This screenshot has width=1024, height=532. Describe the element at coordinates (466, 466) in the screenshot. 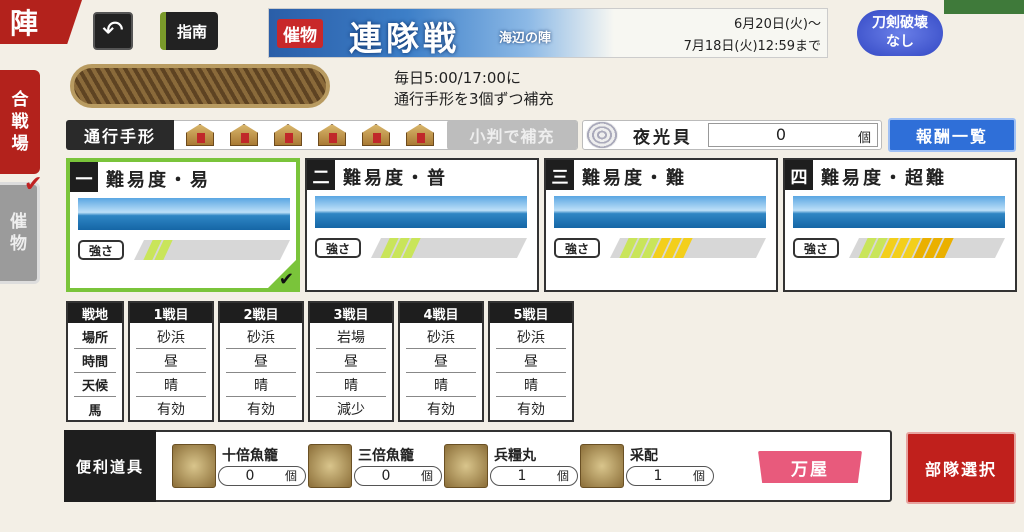

I see `ration-pills-icon` at that location.